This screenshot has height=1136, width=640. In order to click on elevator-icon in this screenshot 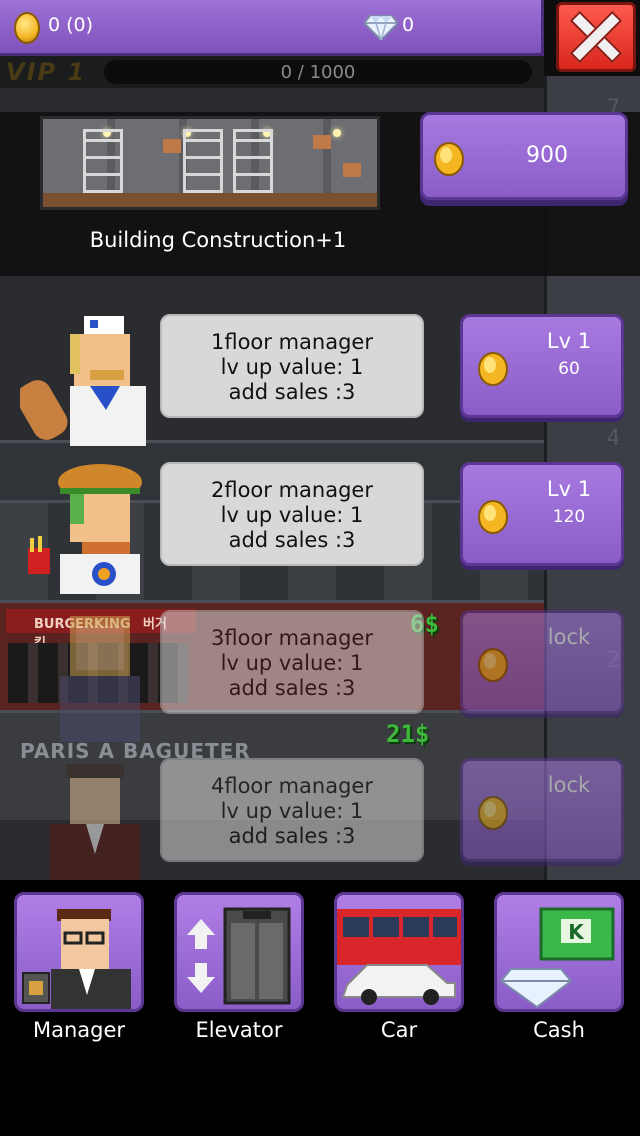, I will do `click(239, 956)`.